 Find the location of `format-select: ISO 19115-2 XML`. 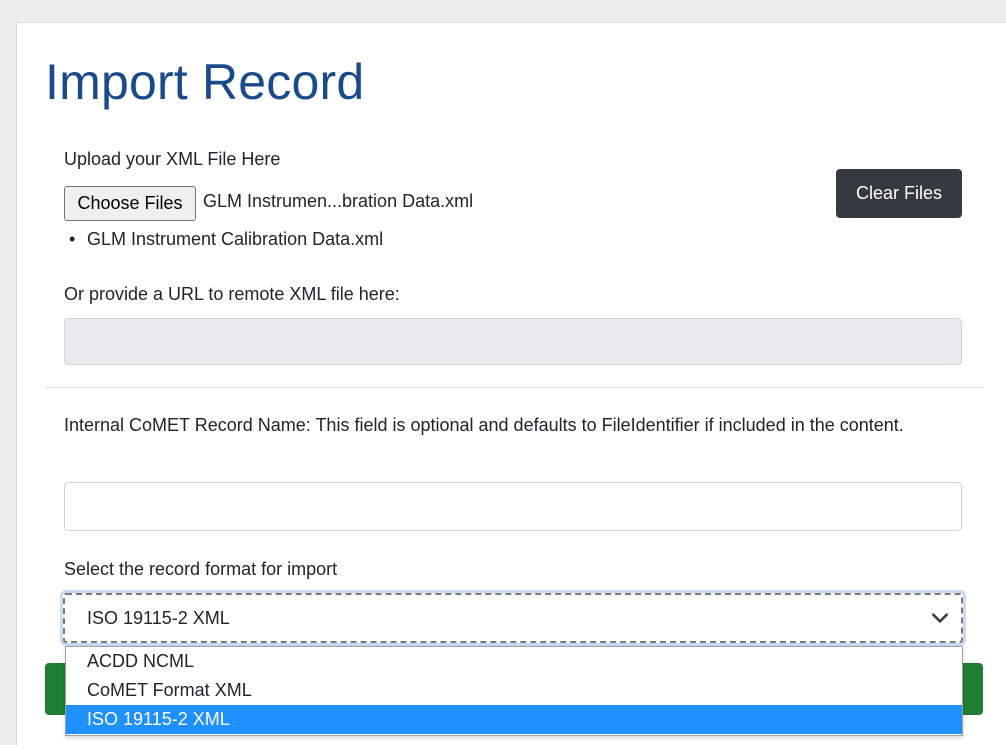

format-select: ISO 19115-2 XML is located at coordinates (513, 618).